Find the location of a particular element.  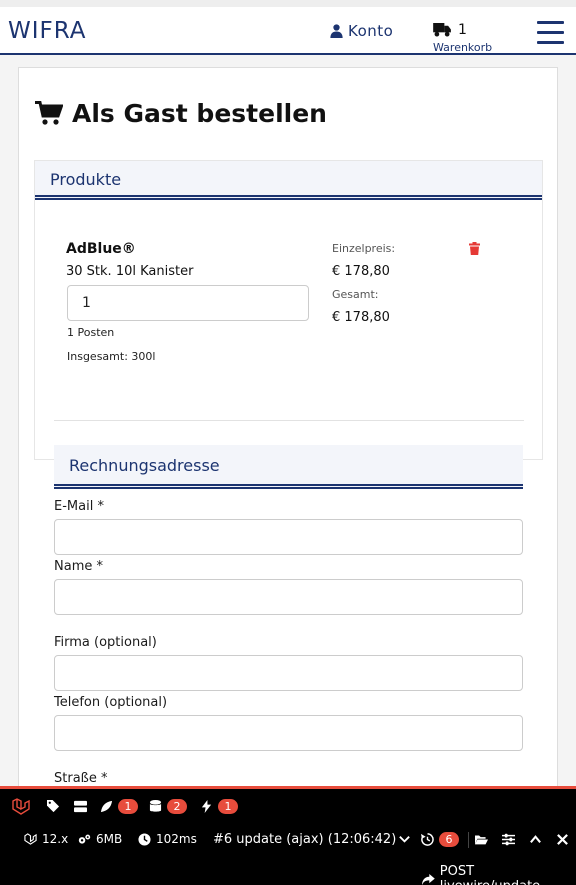

close-button is located at coordinates (562, 839).